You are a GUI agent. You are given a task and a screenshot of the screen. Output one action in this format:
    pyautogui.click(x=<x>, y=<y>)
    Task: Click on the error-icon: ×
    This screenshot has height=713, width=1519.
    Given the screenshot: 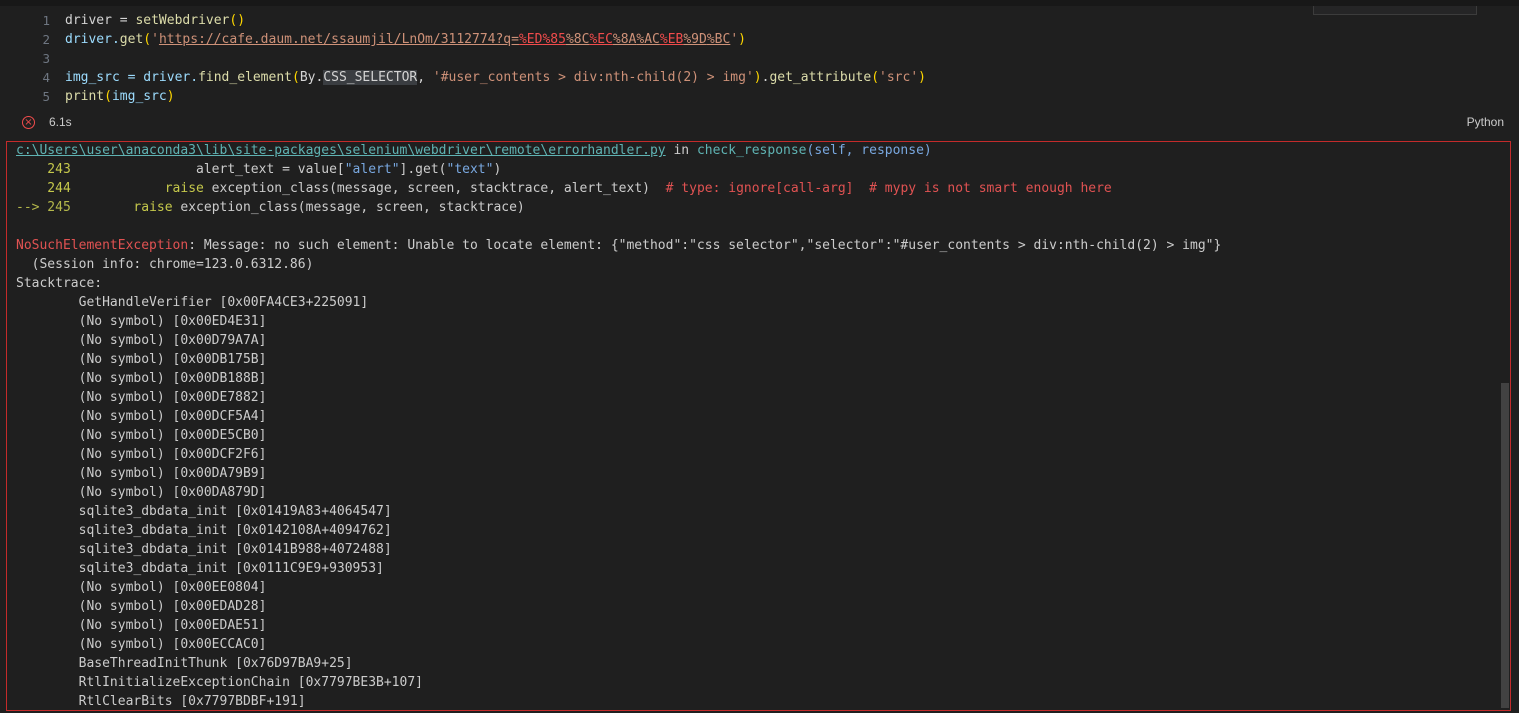 What is the action you would take?
    pyautogui.click(x=28, y=122)
    